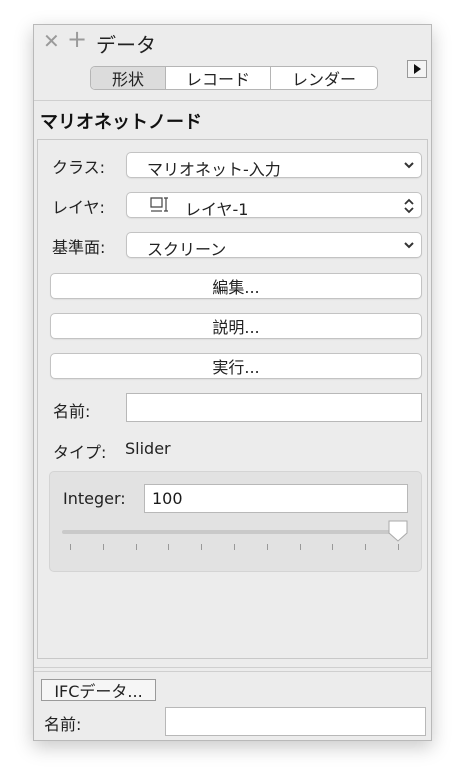 The image size is (466, 784). I want to click on plane-label: 基準面:, so click(79, 247).